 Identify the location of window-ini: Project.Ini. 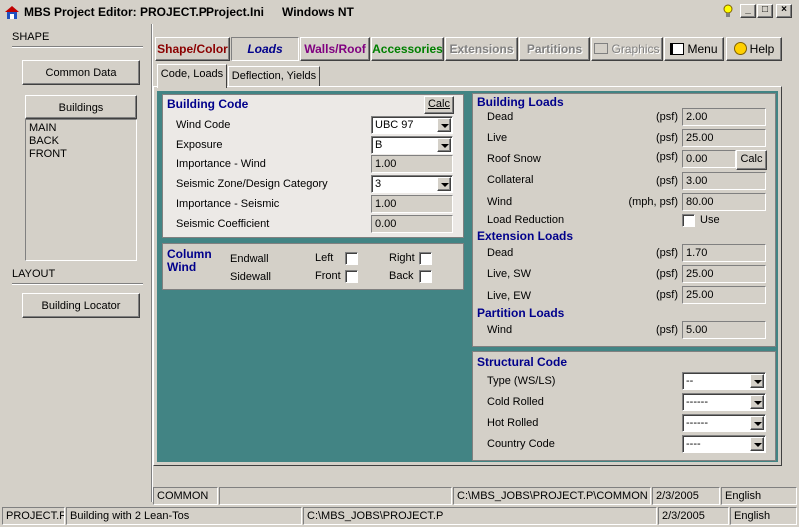
(235, 12).